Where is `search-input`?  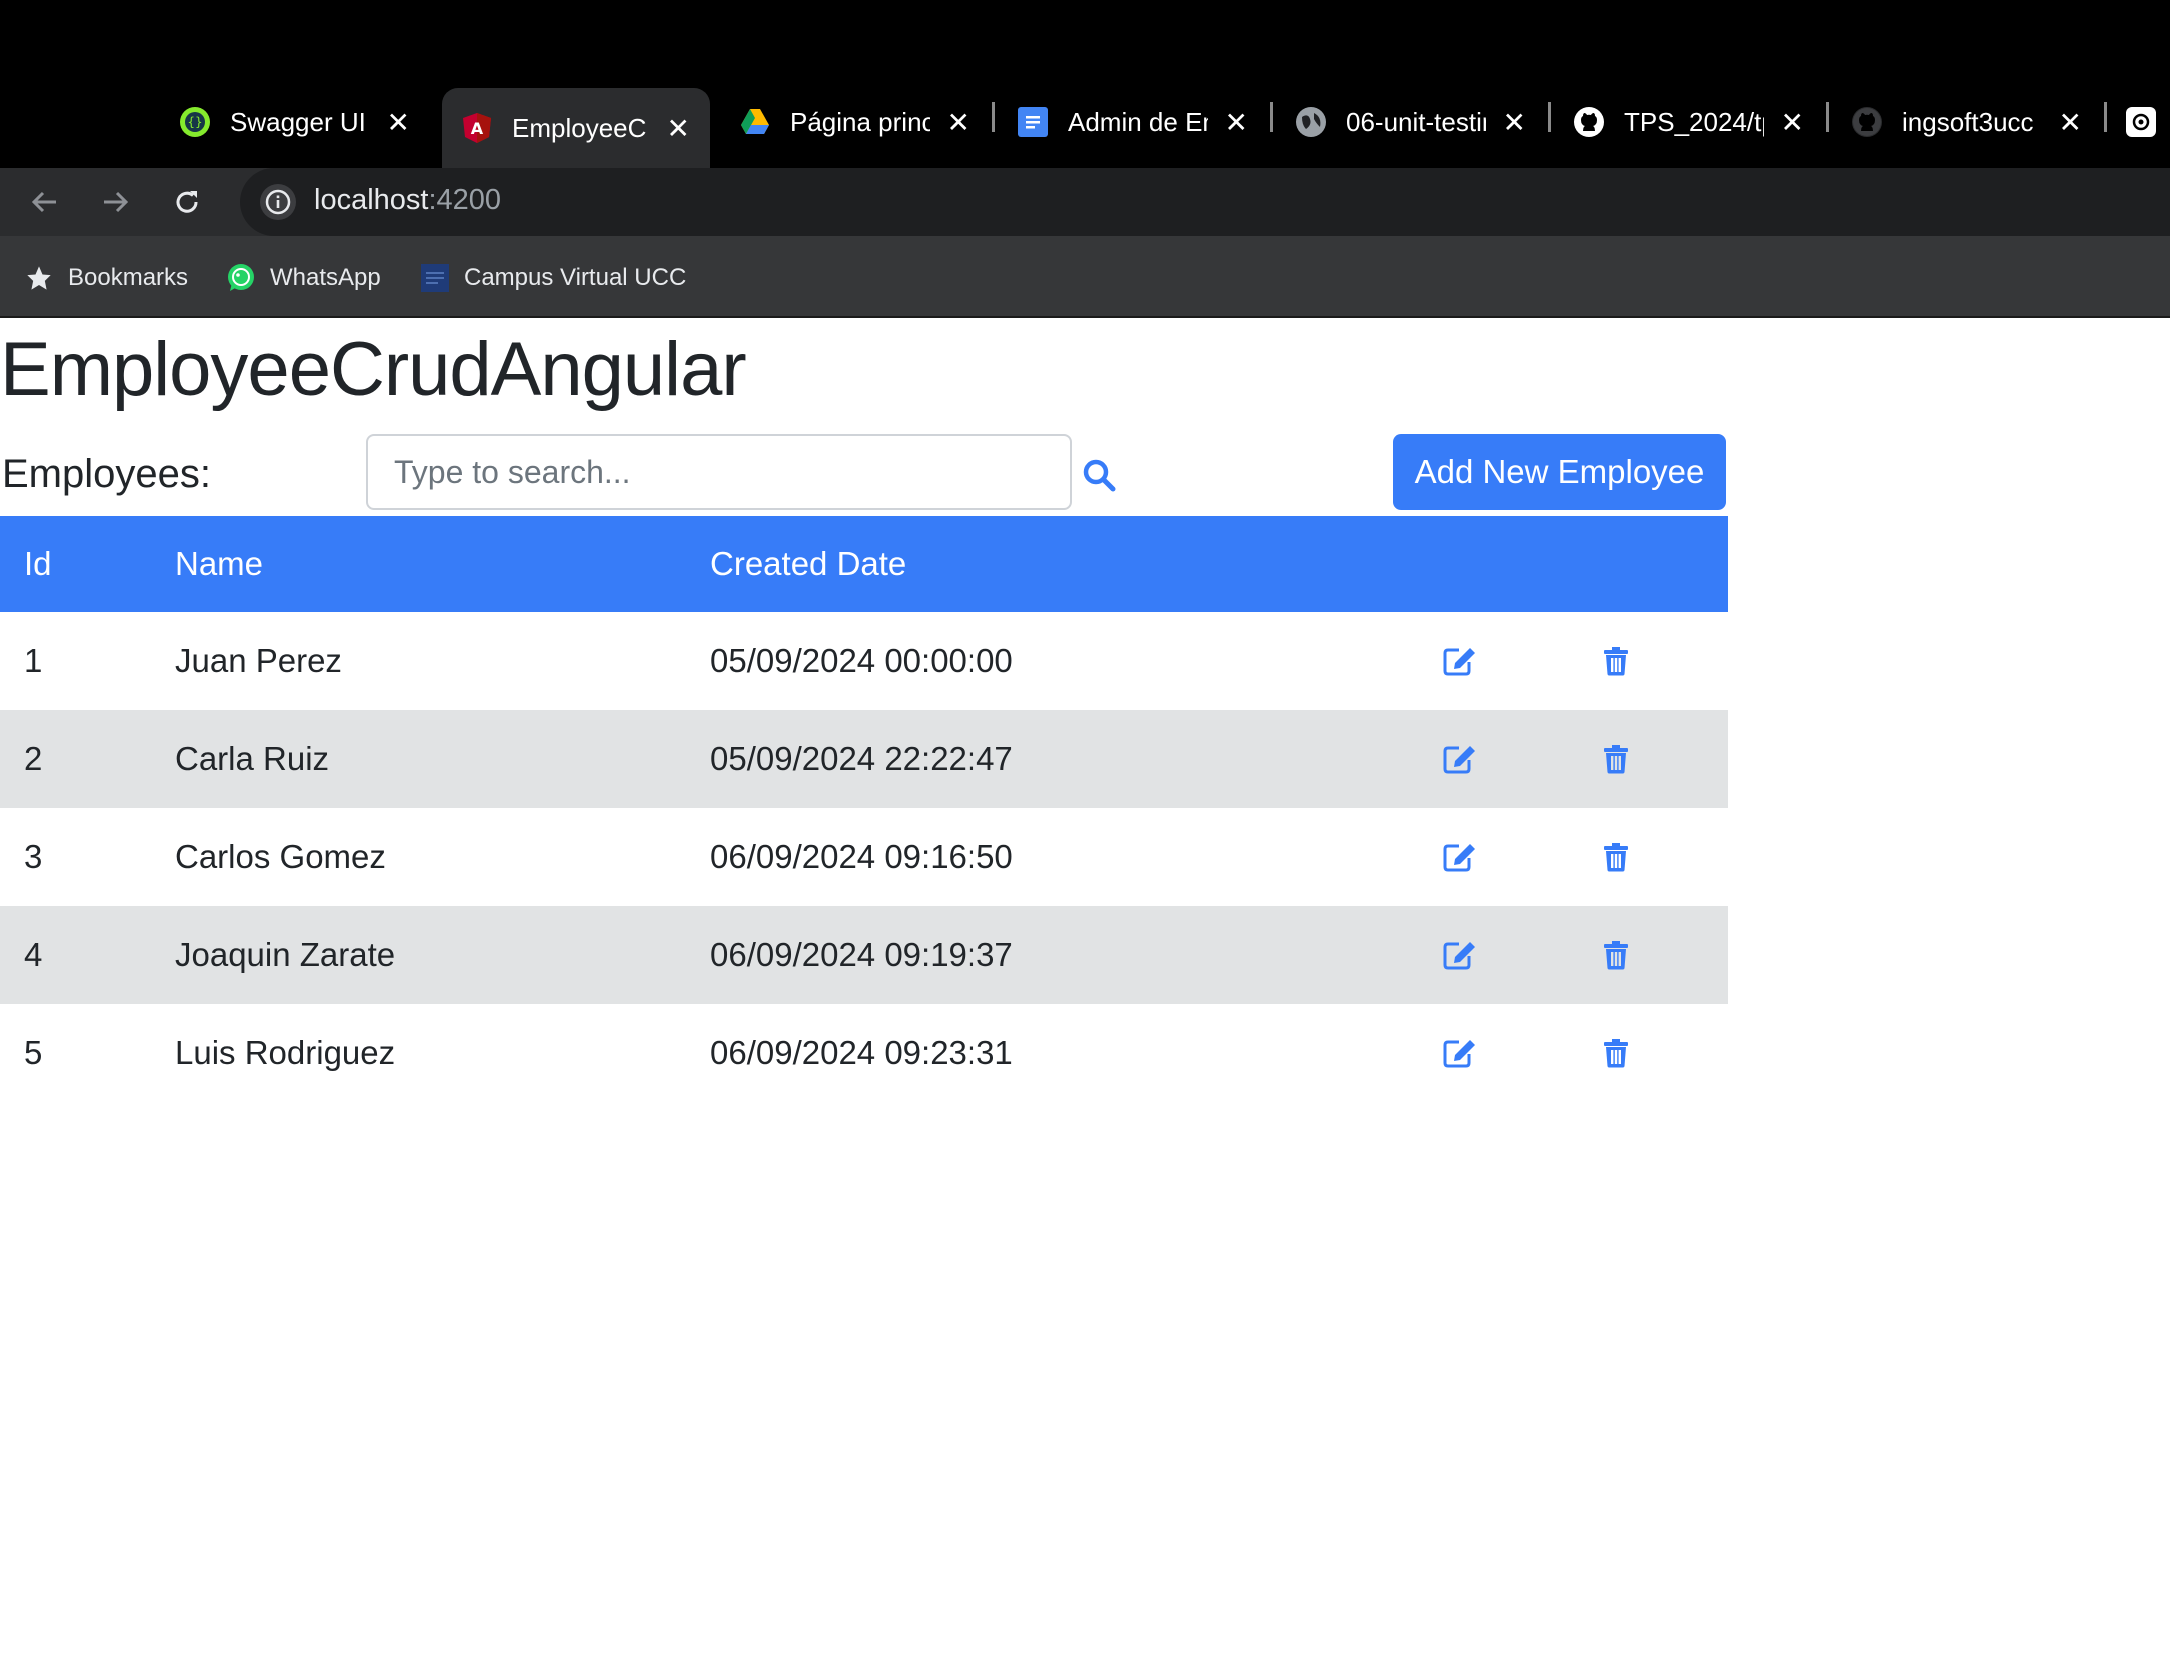
search-input is located at coordinates (719, 472).